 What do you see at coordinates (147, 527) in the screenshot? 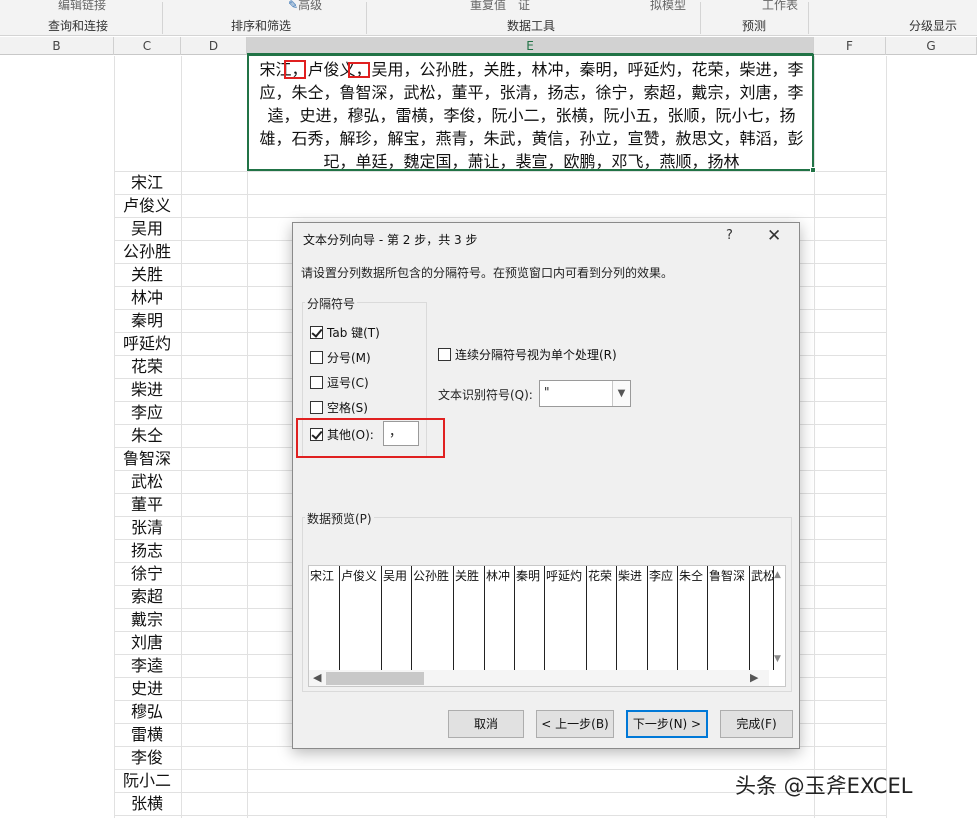
I see `cell-c: 张清` at bounding box center [147, 527].